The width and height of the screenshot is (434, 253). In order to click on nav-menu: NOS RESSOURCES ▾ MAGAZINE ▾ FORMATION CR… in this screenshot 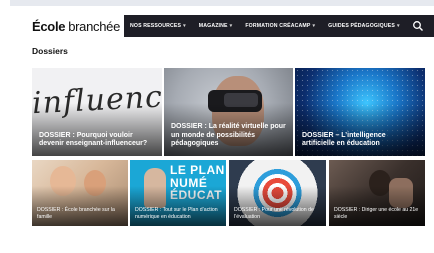, I will do `click(271, 26)`.